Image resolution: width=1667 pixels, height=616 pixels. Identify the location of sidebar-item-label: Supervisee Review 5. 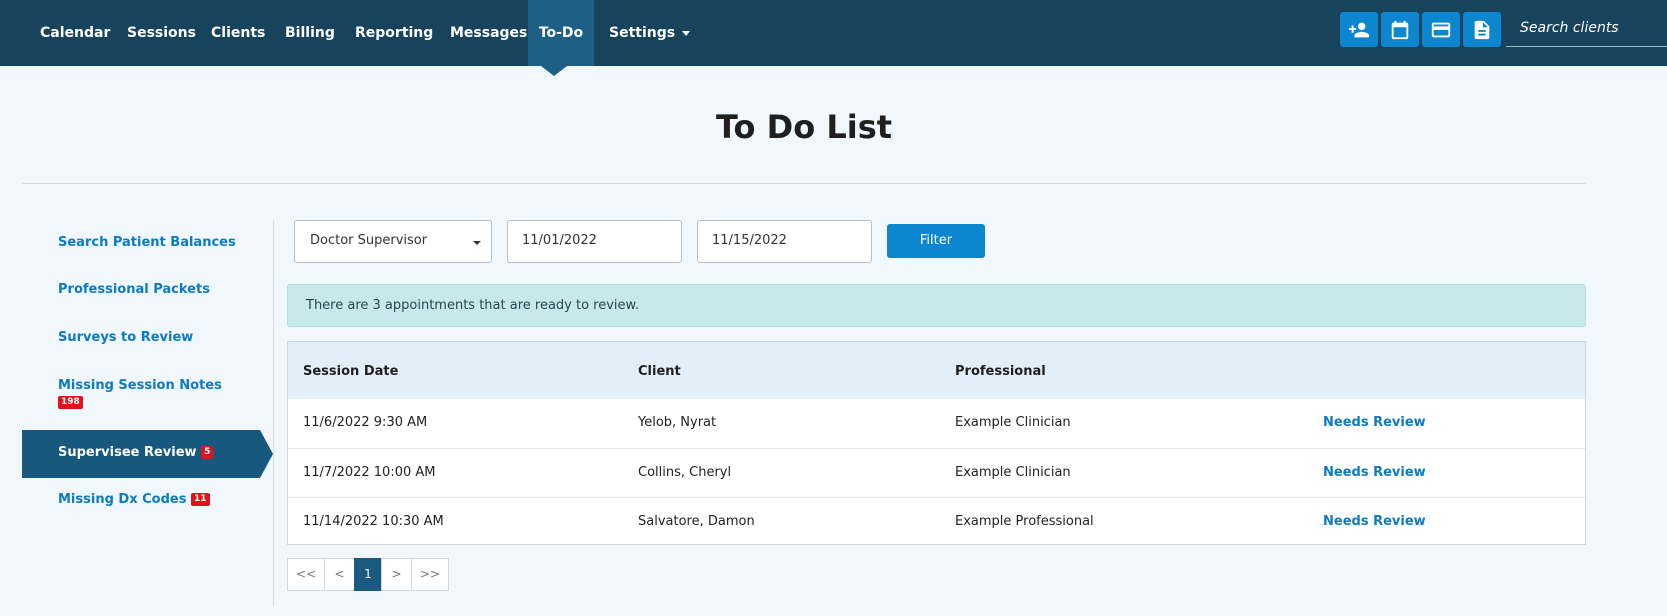
(136, 452).